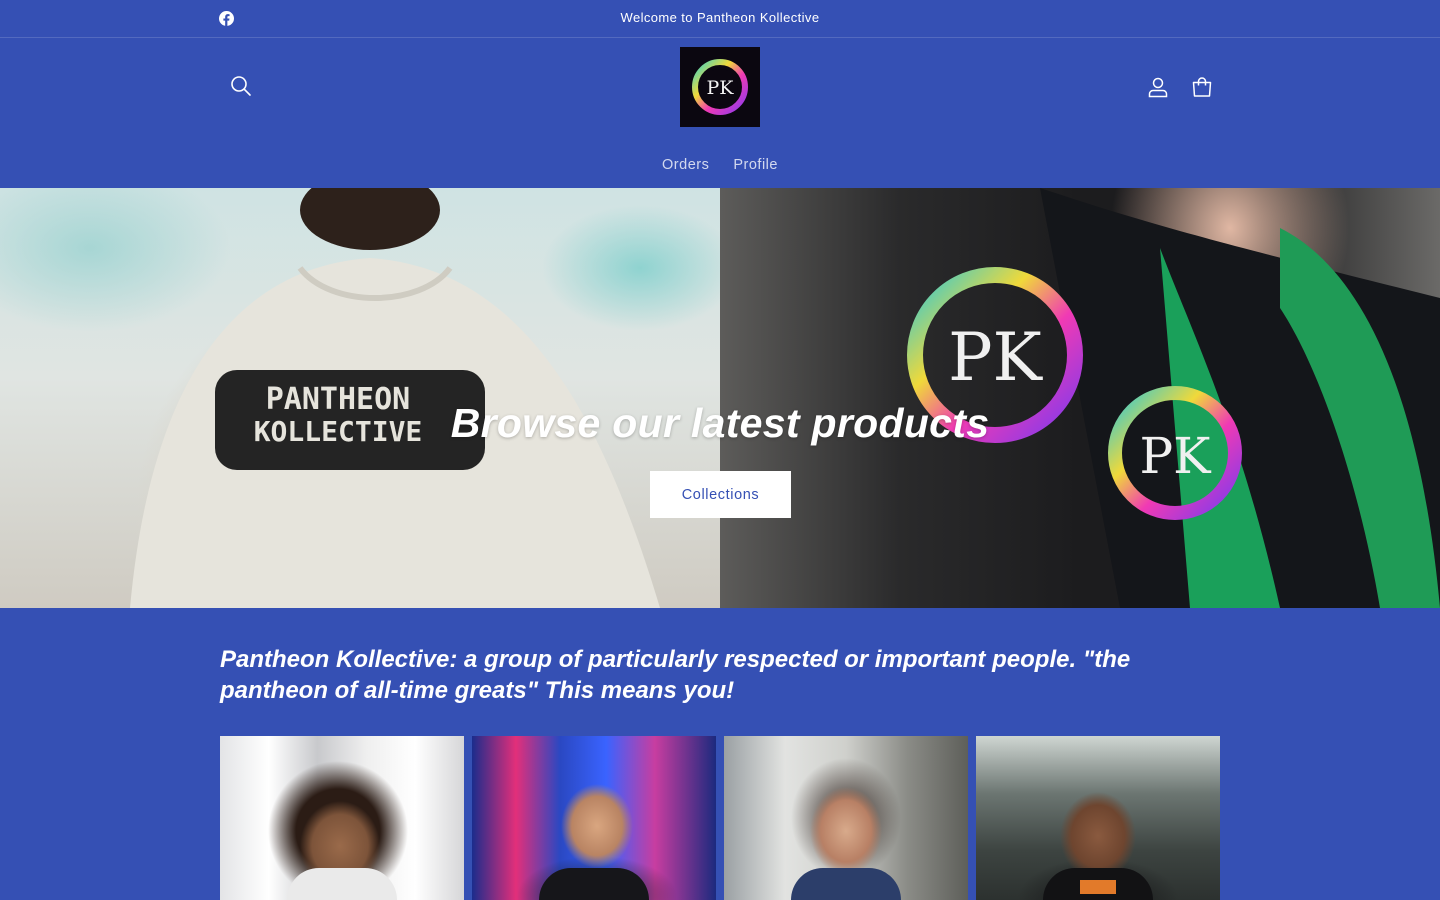 This screenshot has height=900, width=1440. What do you see at coordinates (720, 165) in the screenshot?
I see `main-nav: Orders Profile` at bounding box center [720, 165].